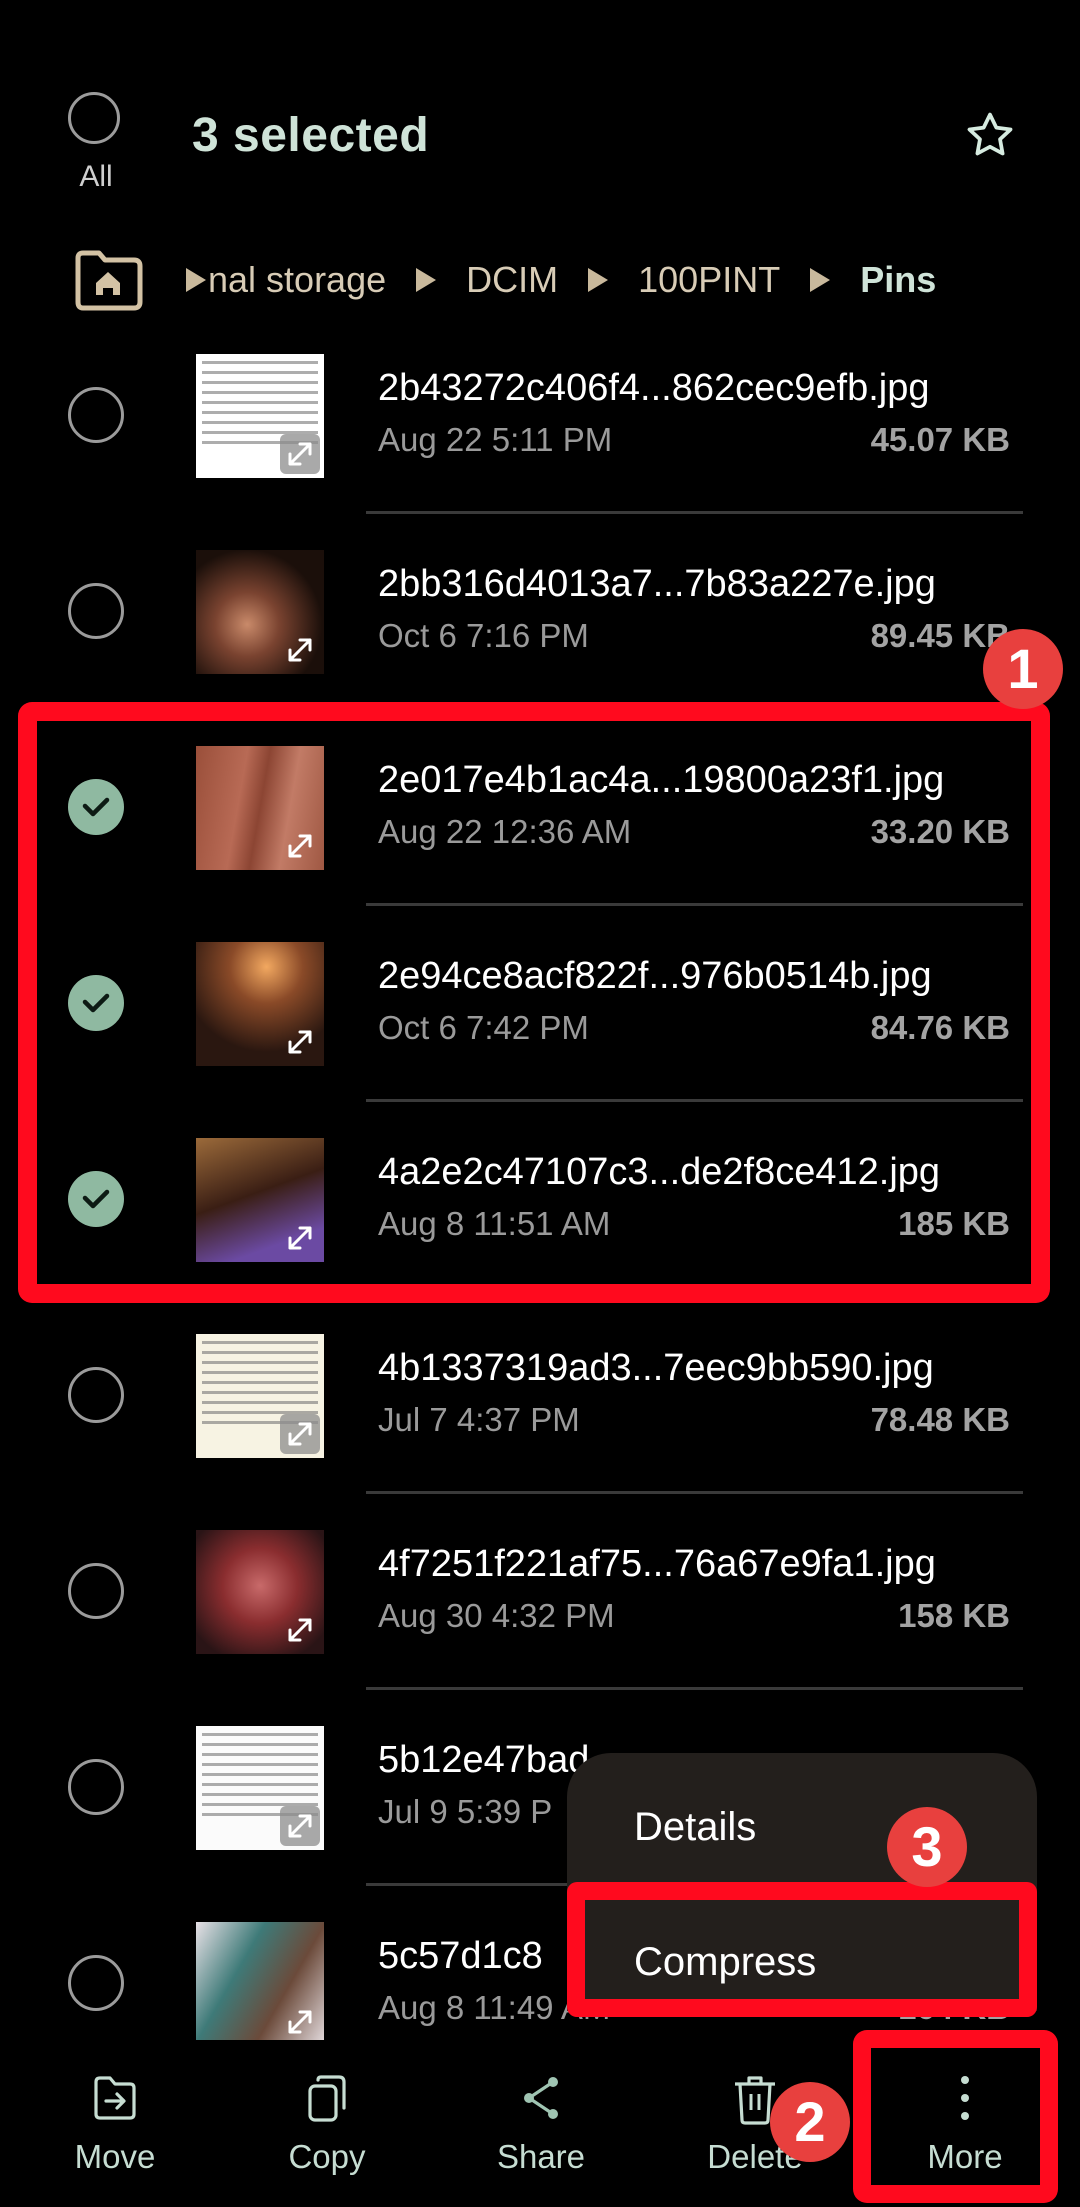 This screenshot has height=2207, width=1080. I want to click on file-date: Aug 22 5:11 PM, so click(495, 439).